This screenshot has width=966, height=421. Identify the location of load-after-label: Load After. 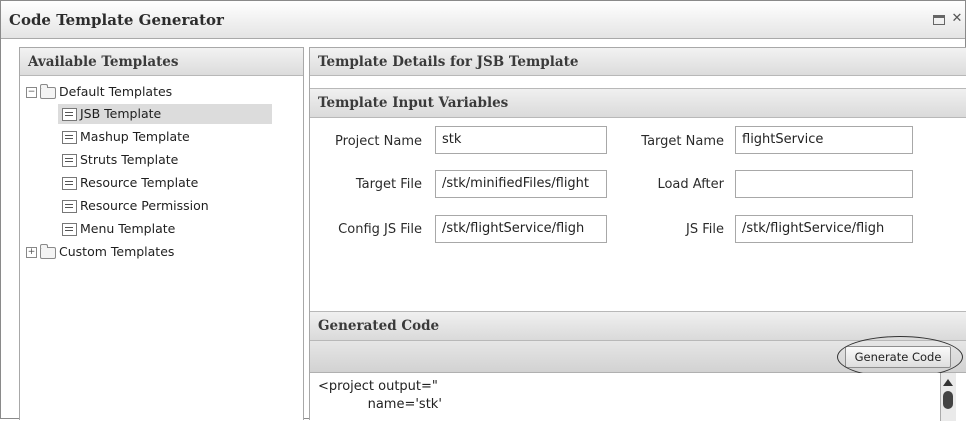
(690, 184).